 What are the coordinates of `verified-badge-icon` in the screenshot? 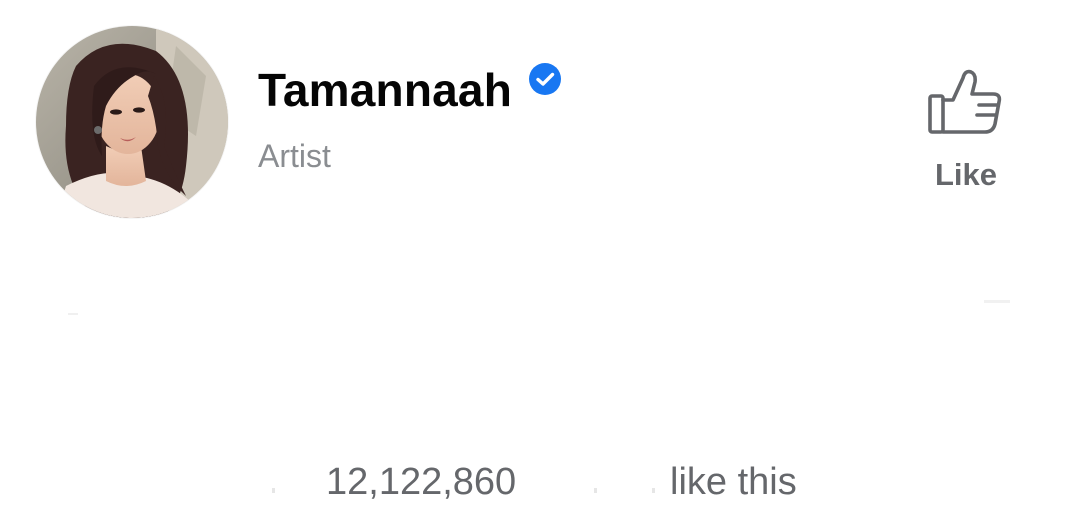 It's located at (545, 79).